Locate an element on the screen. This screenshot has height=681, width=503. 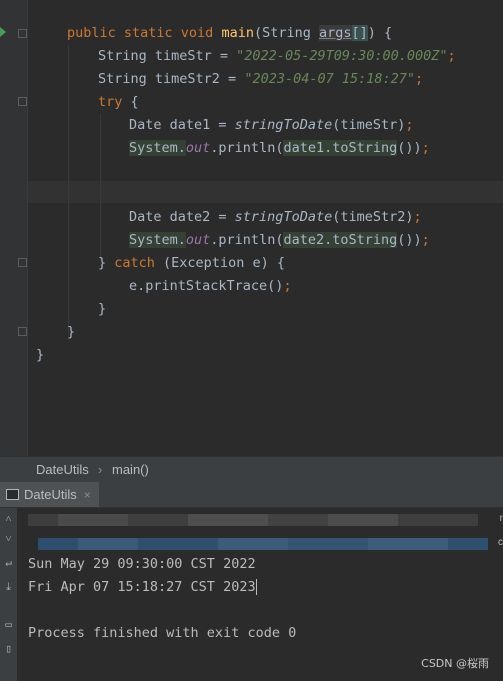
run-tab-label: DateUtils is located at coordinates (50, 494).